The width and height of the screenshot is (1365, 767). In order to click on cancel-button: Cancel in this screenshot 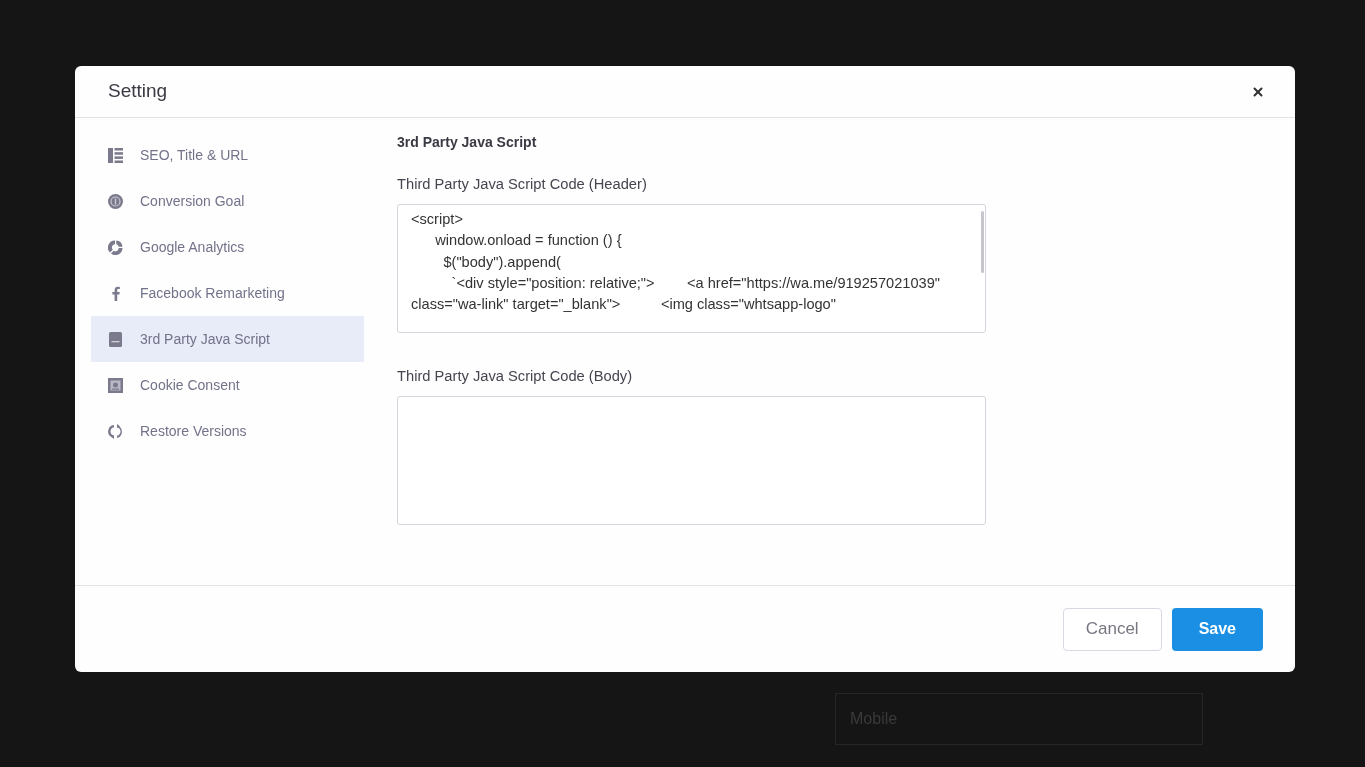, I will do `click(1112, 629)`.